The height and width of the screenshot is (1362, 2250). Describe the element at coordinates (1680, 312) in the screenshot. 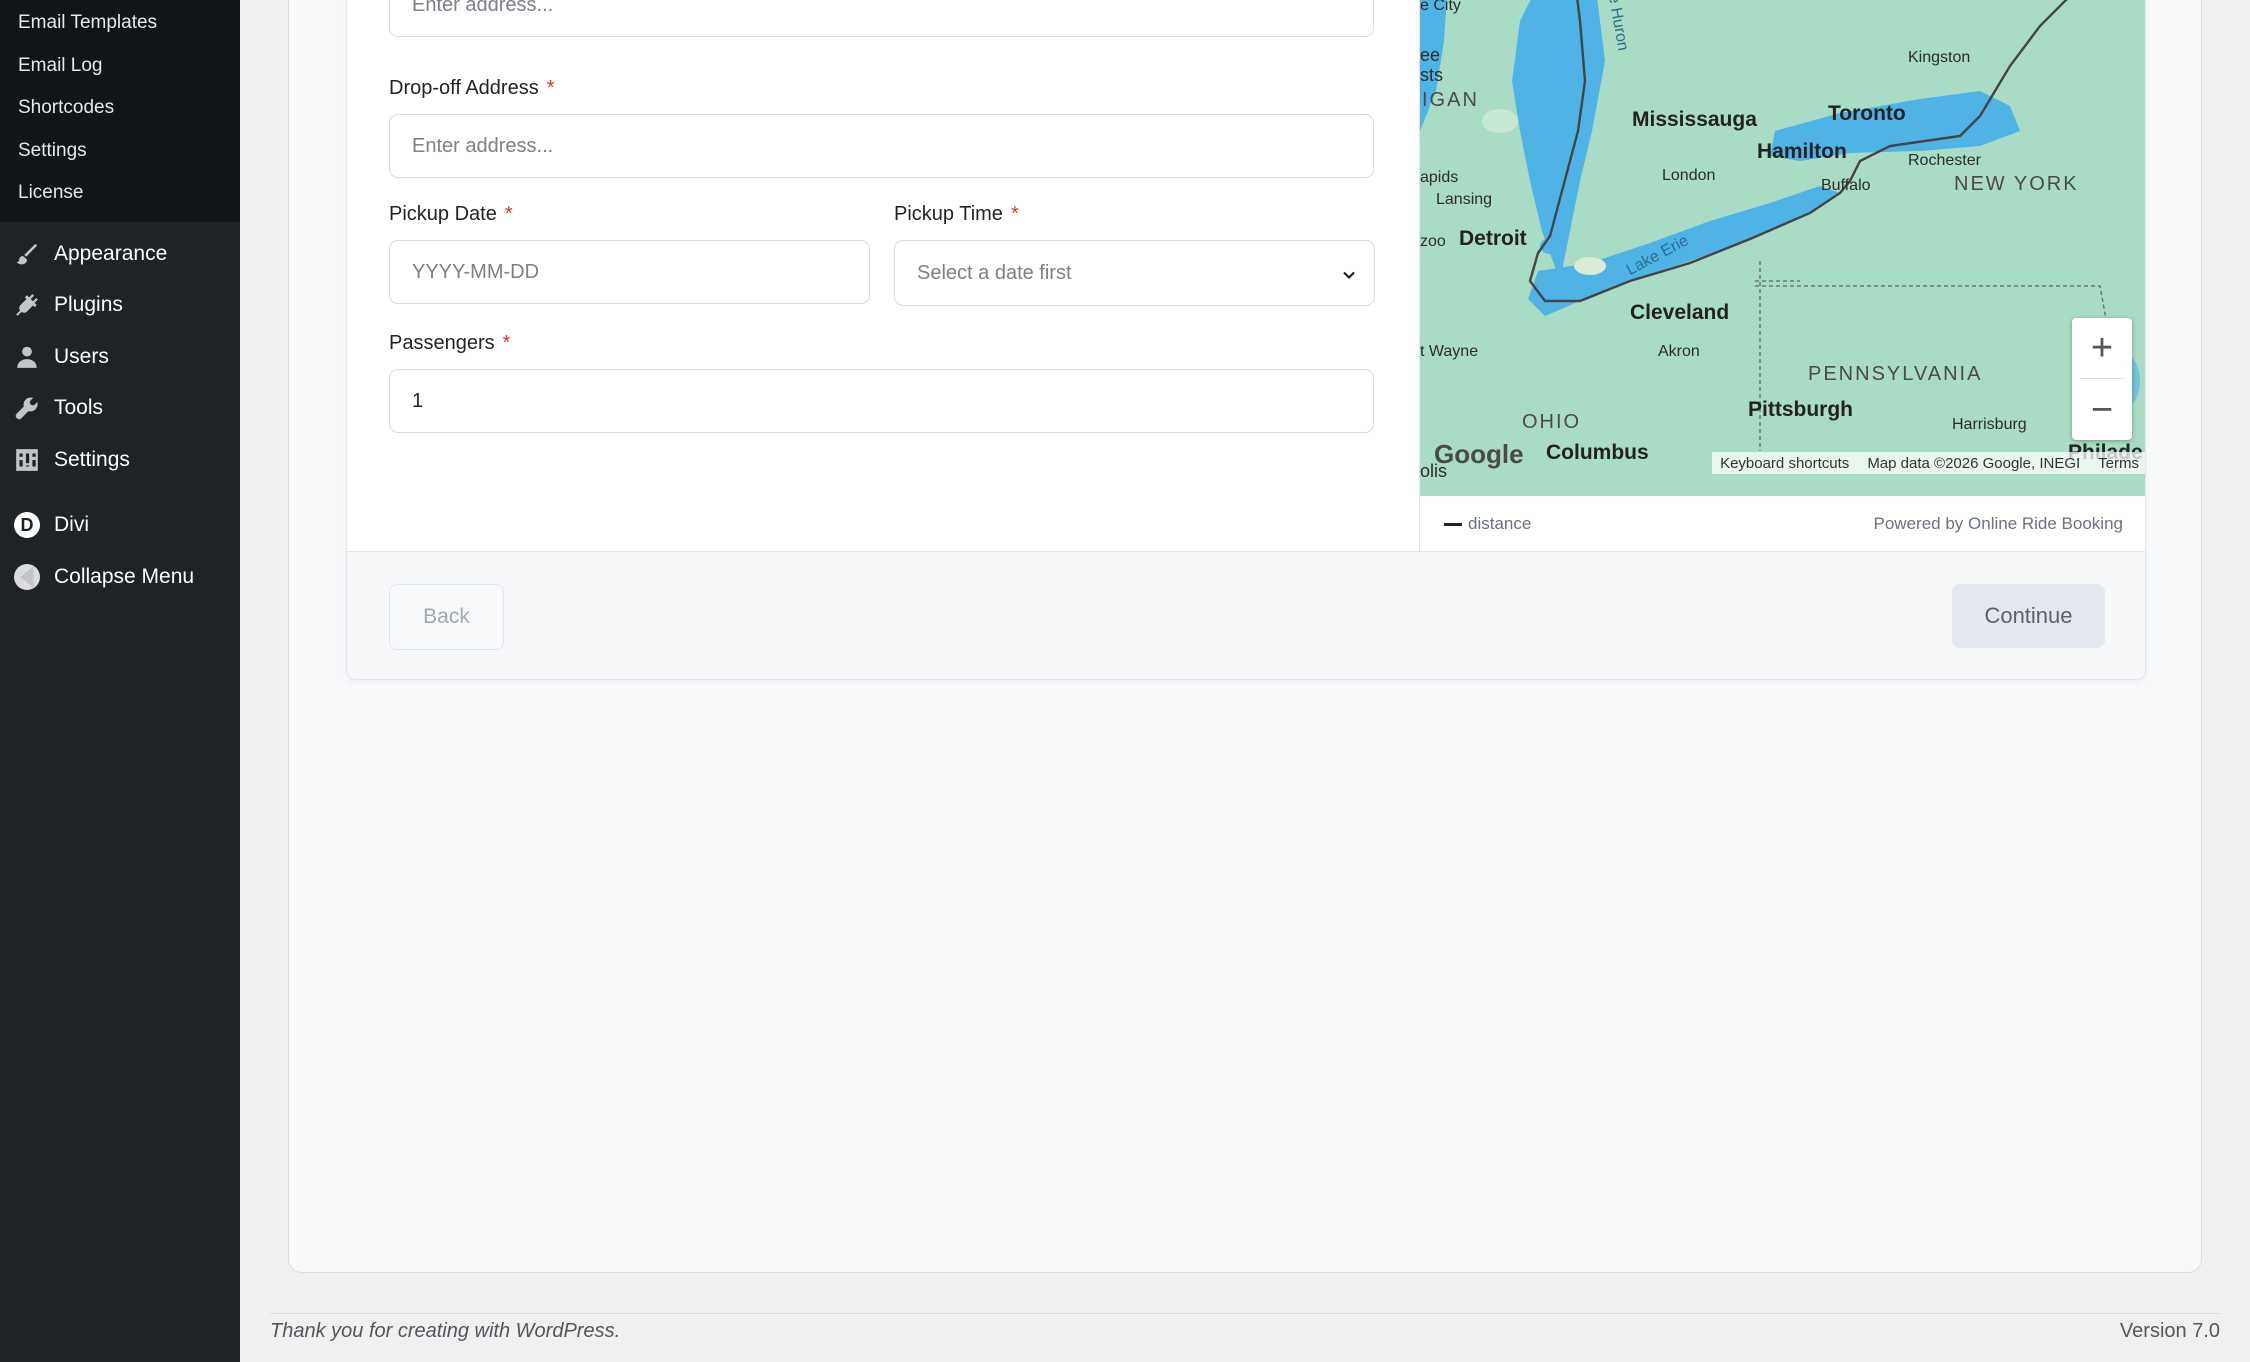

I see `map-label-cleveland: Cleveland` at that location.